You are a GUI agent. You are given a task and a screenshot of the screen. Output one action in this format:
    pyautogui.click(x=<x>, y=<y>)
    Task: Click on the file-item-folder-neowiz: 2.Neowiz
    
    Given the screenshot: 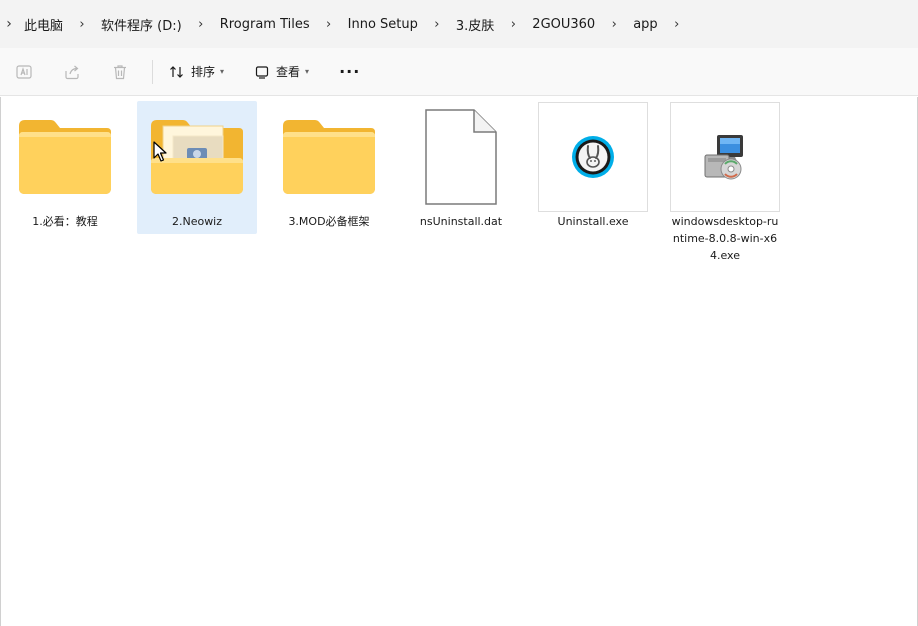 What is the action you would take?
    pyautogui.click(x=197, y=167)
    